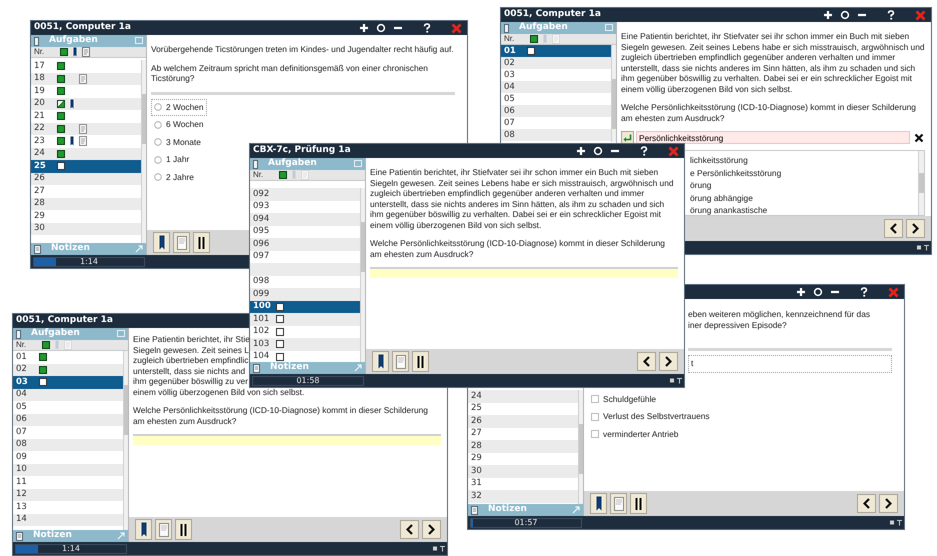 The image size is (937, 556). I want to click on task-row: 24, so click(86, 154).